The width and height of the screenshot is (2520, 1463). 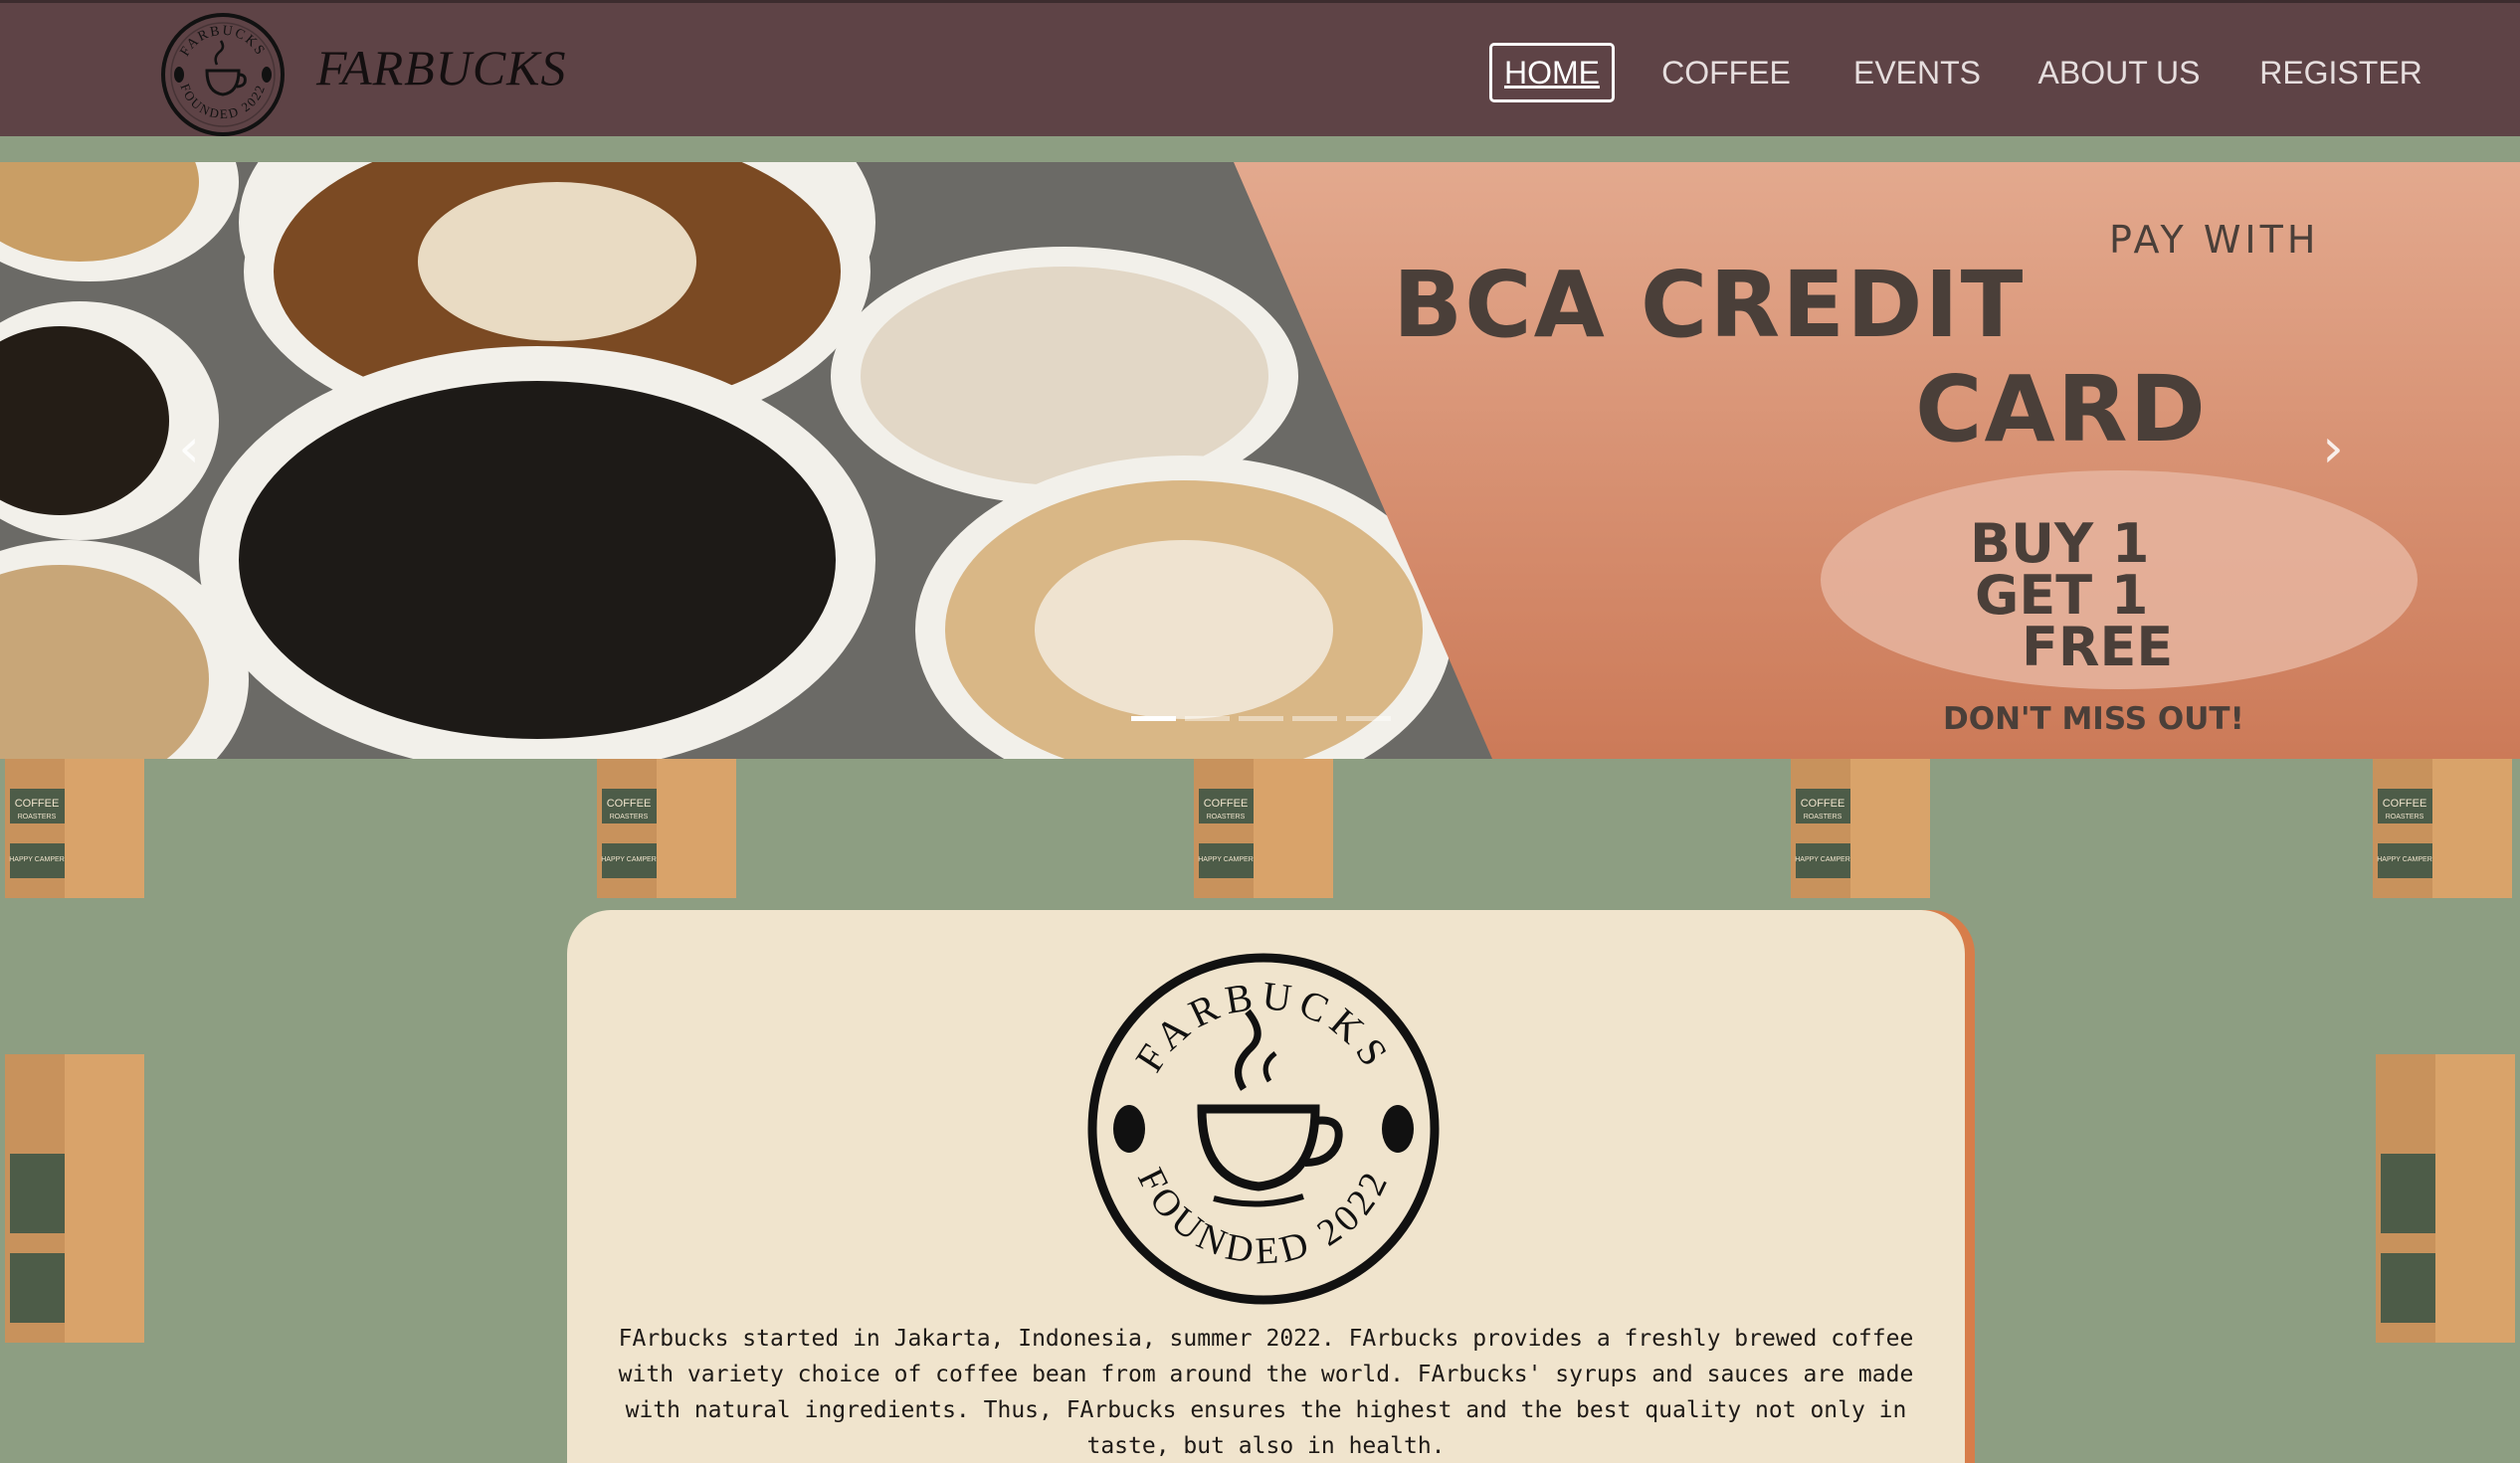 I want to click on promo-line2: BCA CREDIT, so click(x=1709, y=305).